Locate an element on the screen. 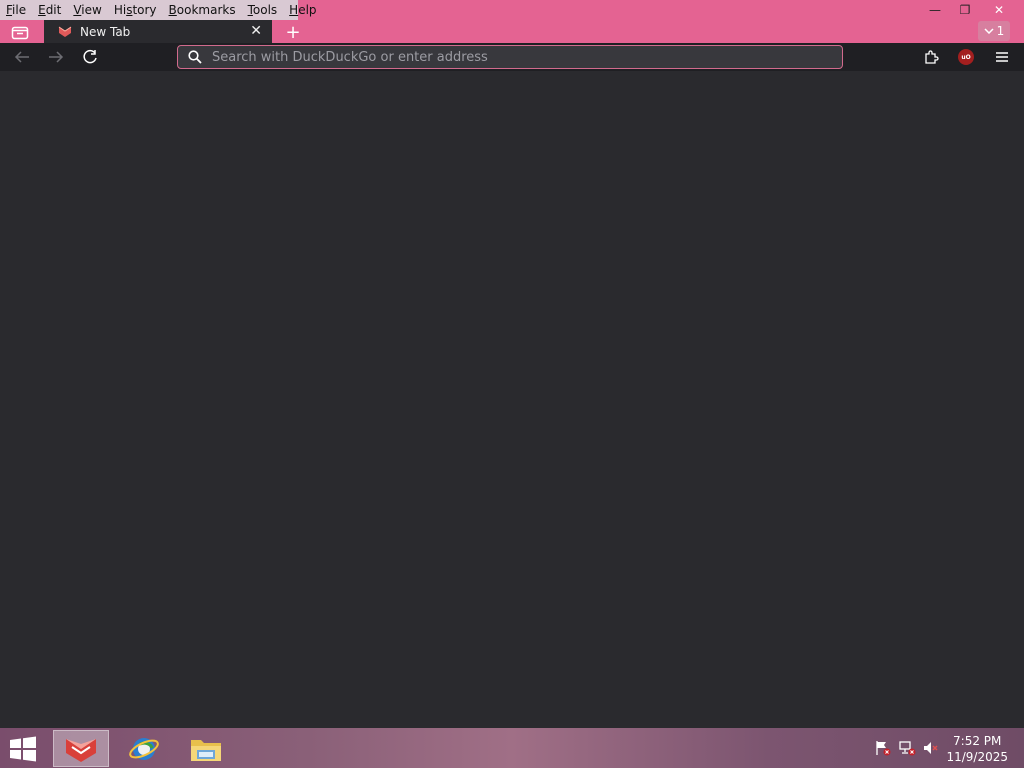  internet-explorer-icon is located at coordinates (144, 748).